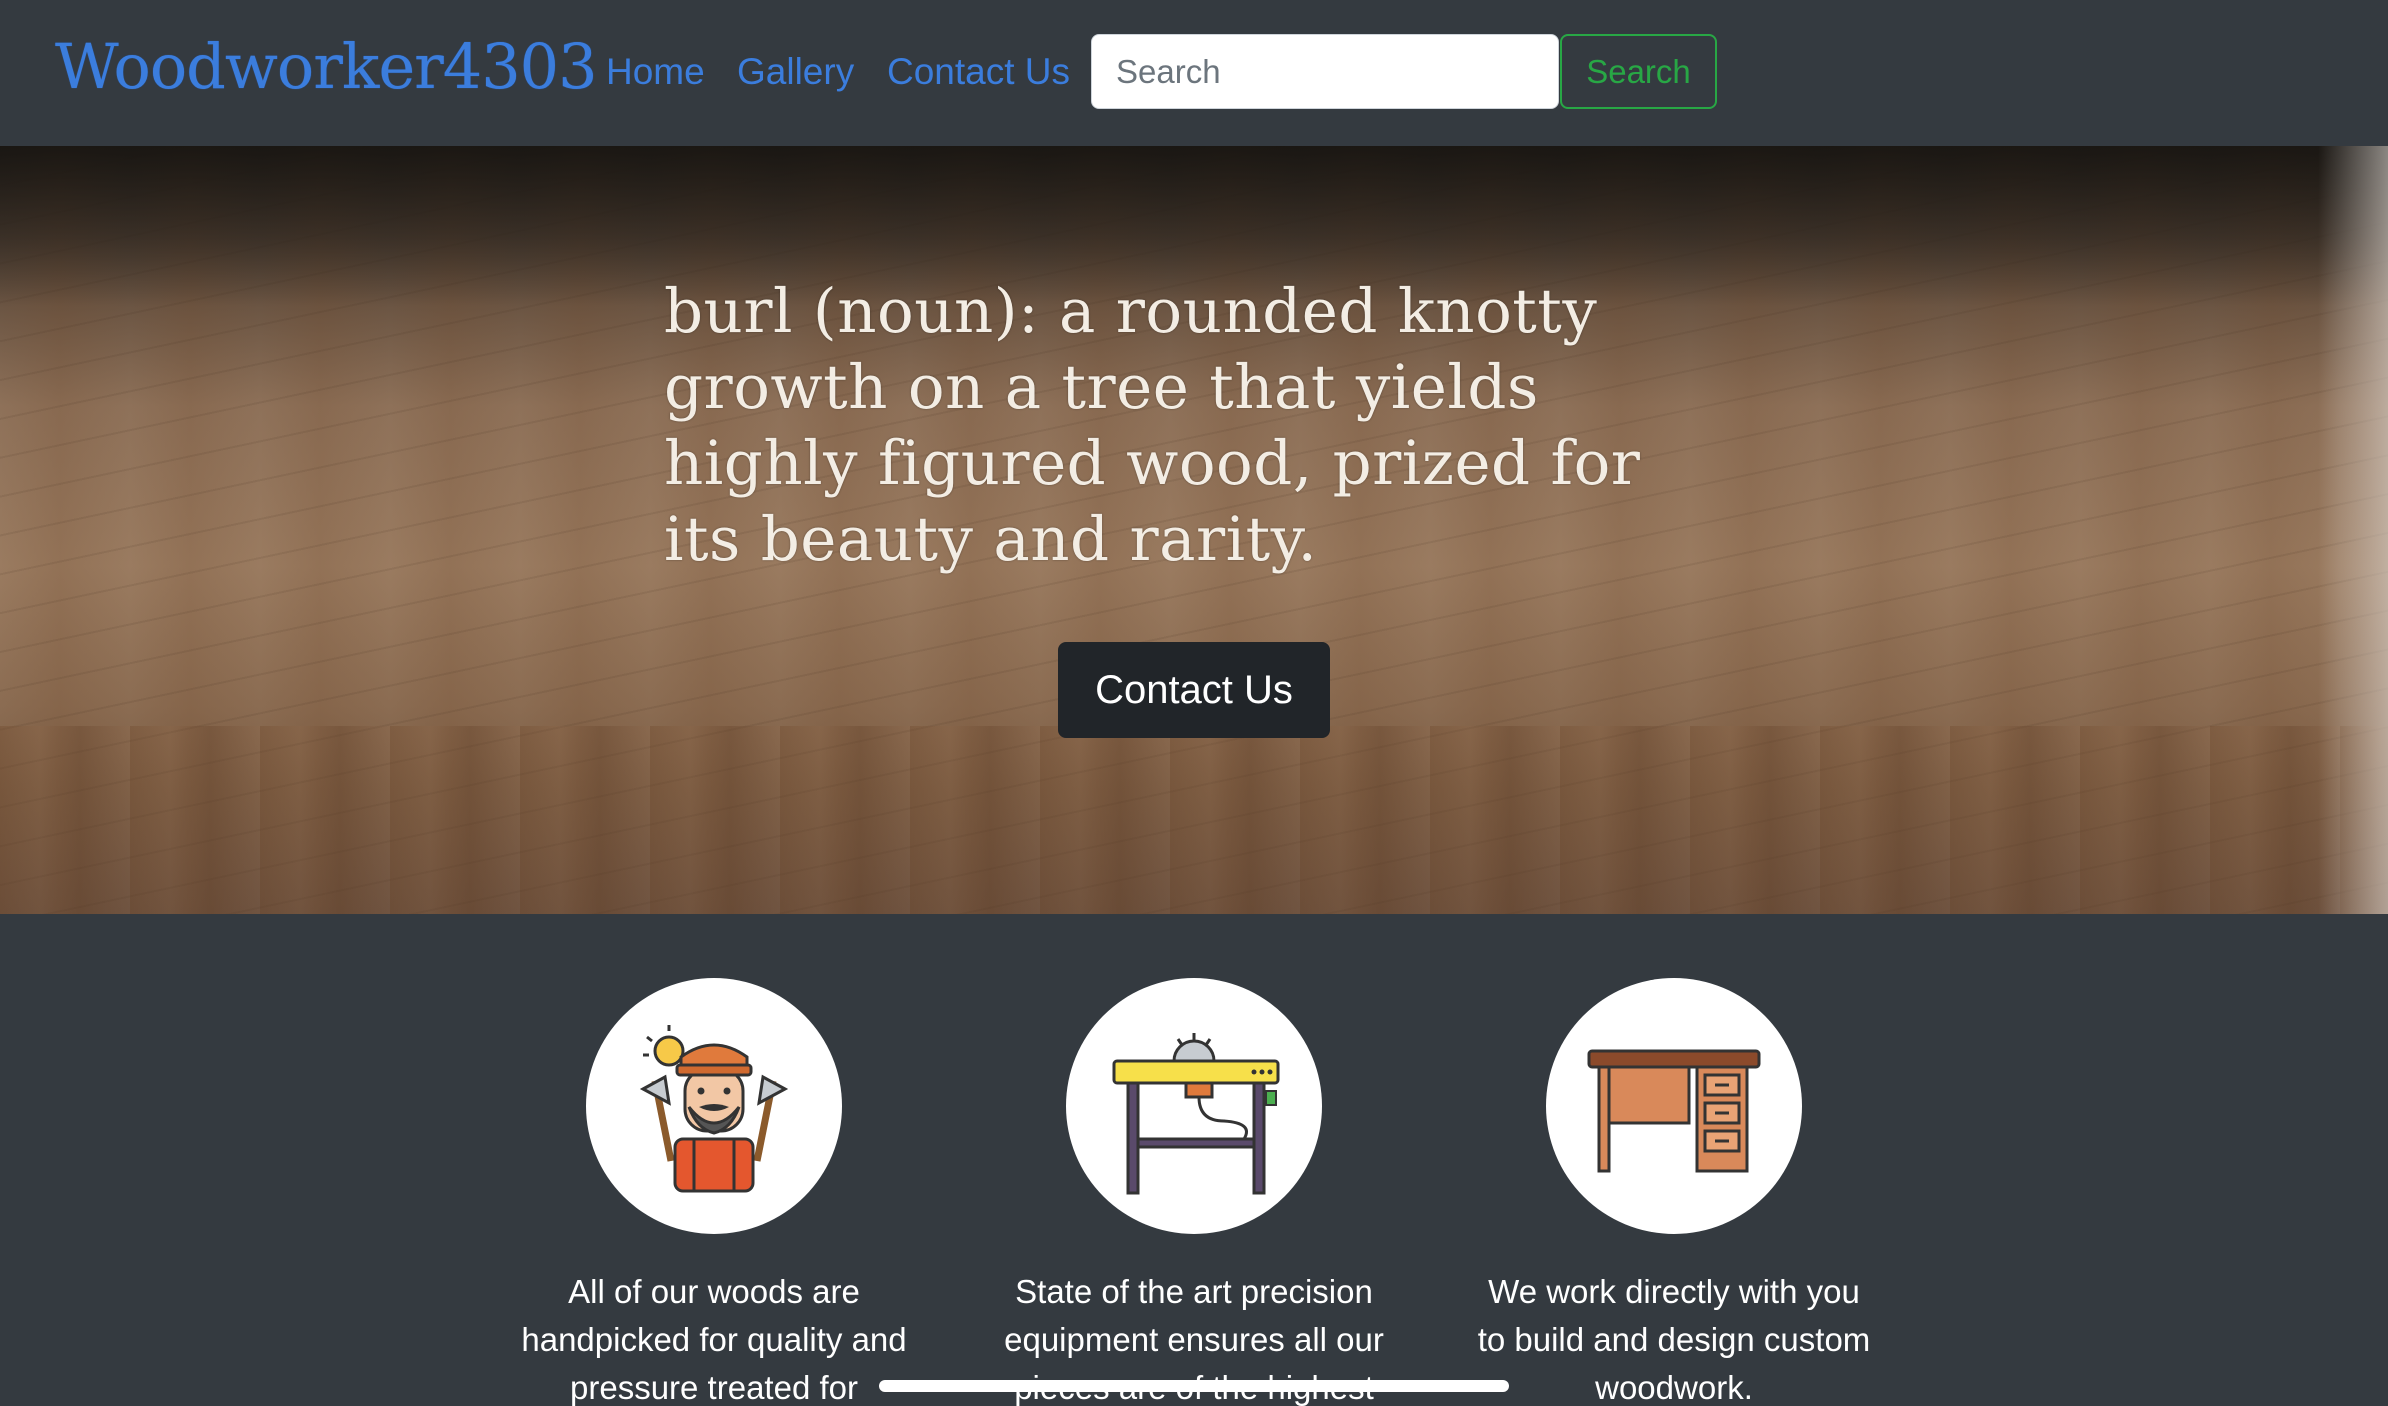  I want to click on home-indicator-bar, so click(1194, 1386).